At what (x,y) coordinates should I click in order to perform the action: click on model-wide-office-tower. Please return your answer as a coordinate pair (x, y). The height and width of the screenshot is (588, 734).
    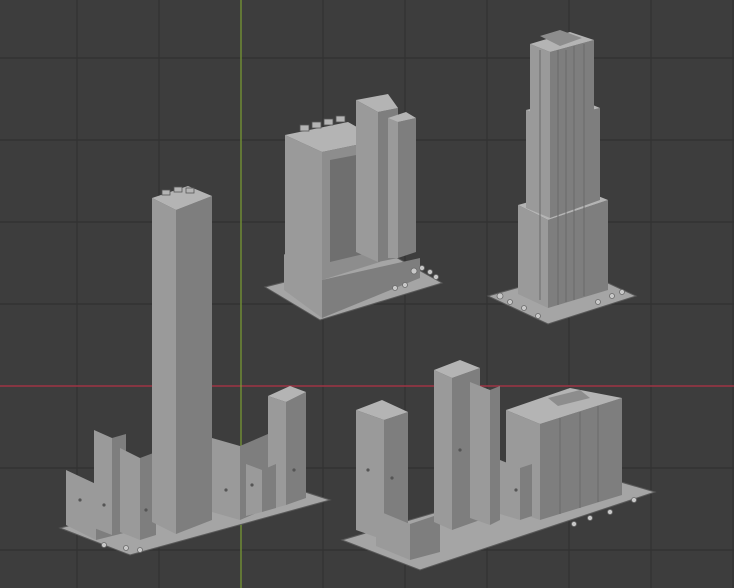
    Looking at the image, I should click on (353, 207).